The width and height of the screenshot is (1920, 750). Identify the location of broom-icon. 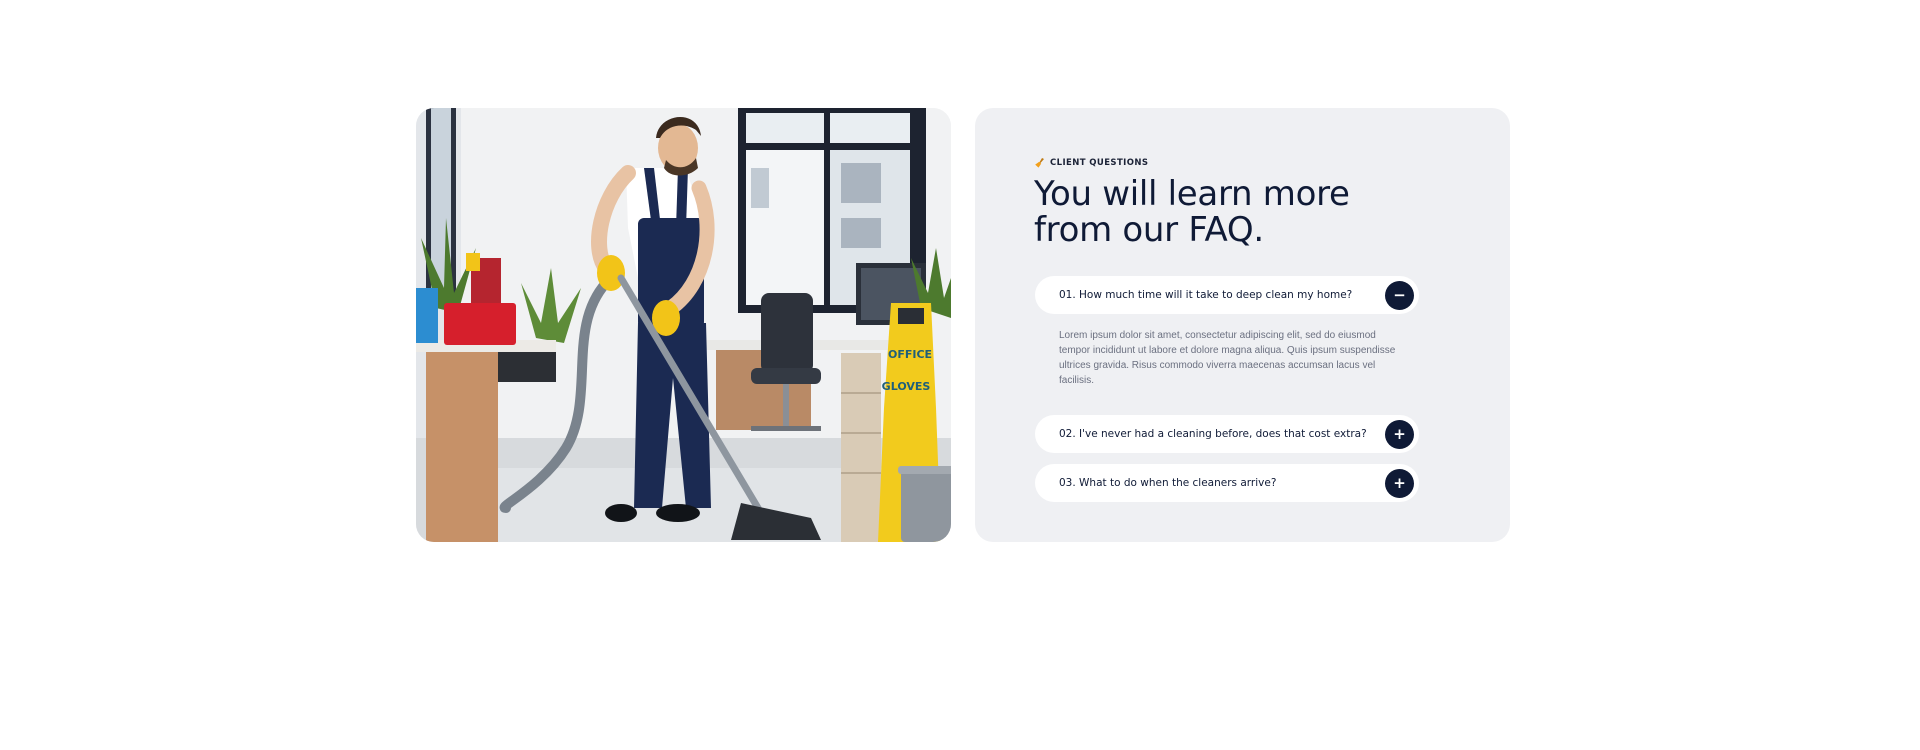
(1039, 163).